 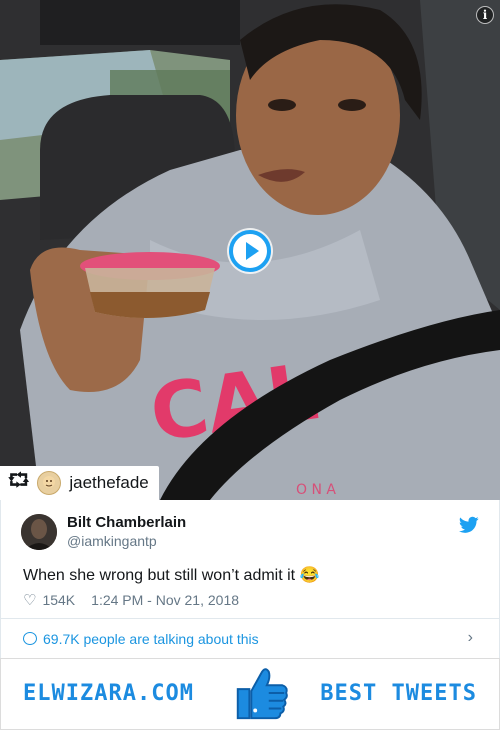 What do you see at coordinates (126, 541) in the screenshot?
I see `author-handle: @iamkingantp` at bounding box center [126, 541].